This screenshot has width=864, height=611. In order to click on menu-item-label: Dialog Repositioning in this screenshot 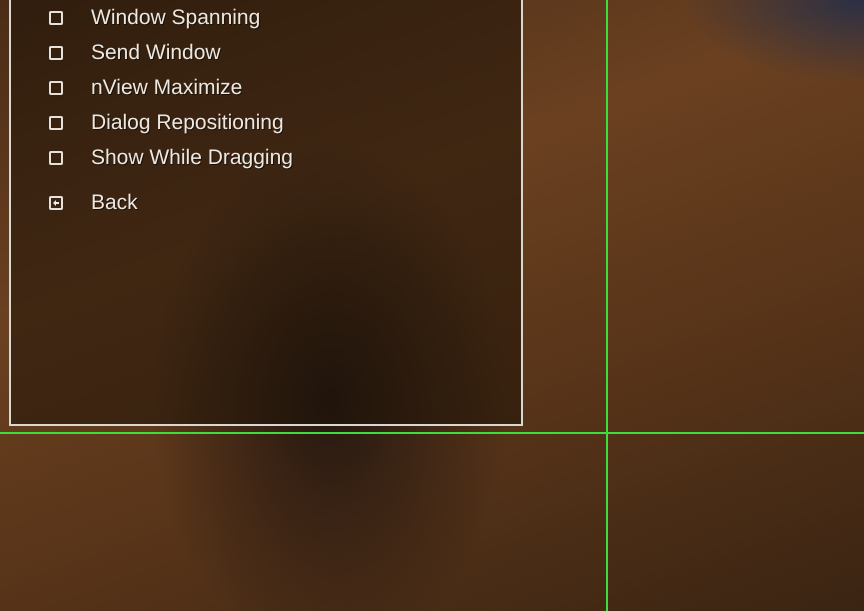, I will do `click(187, 122)`.